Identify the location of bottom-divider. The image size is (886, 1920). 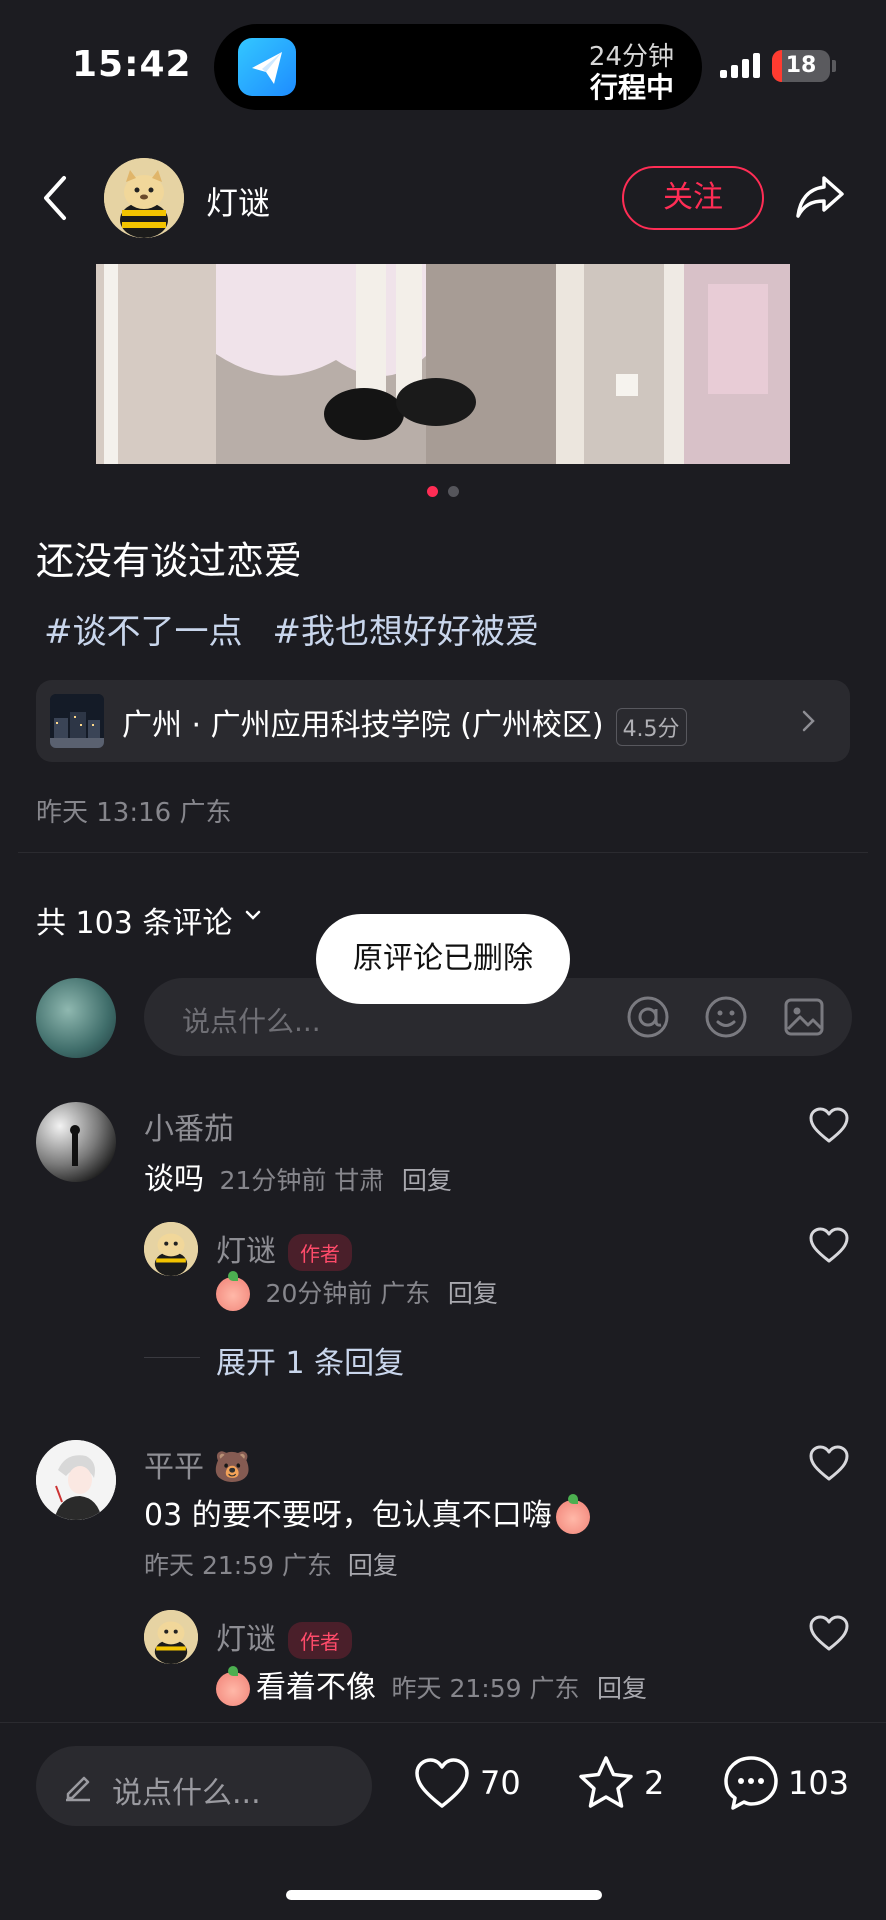
(443, 1722).